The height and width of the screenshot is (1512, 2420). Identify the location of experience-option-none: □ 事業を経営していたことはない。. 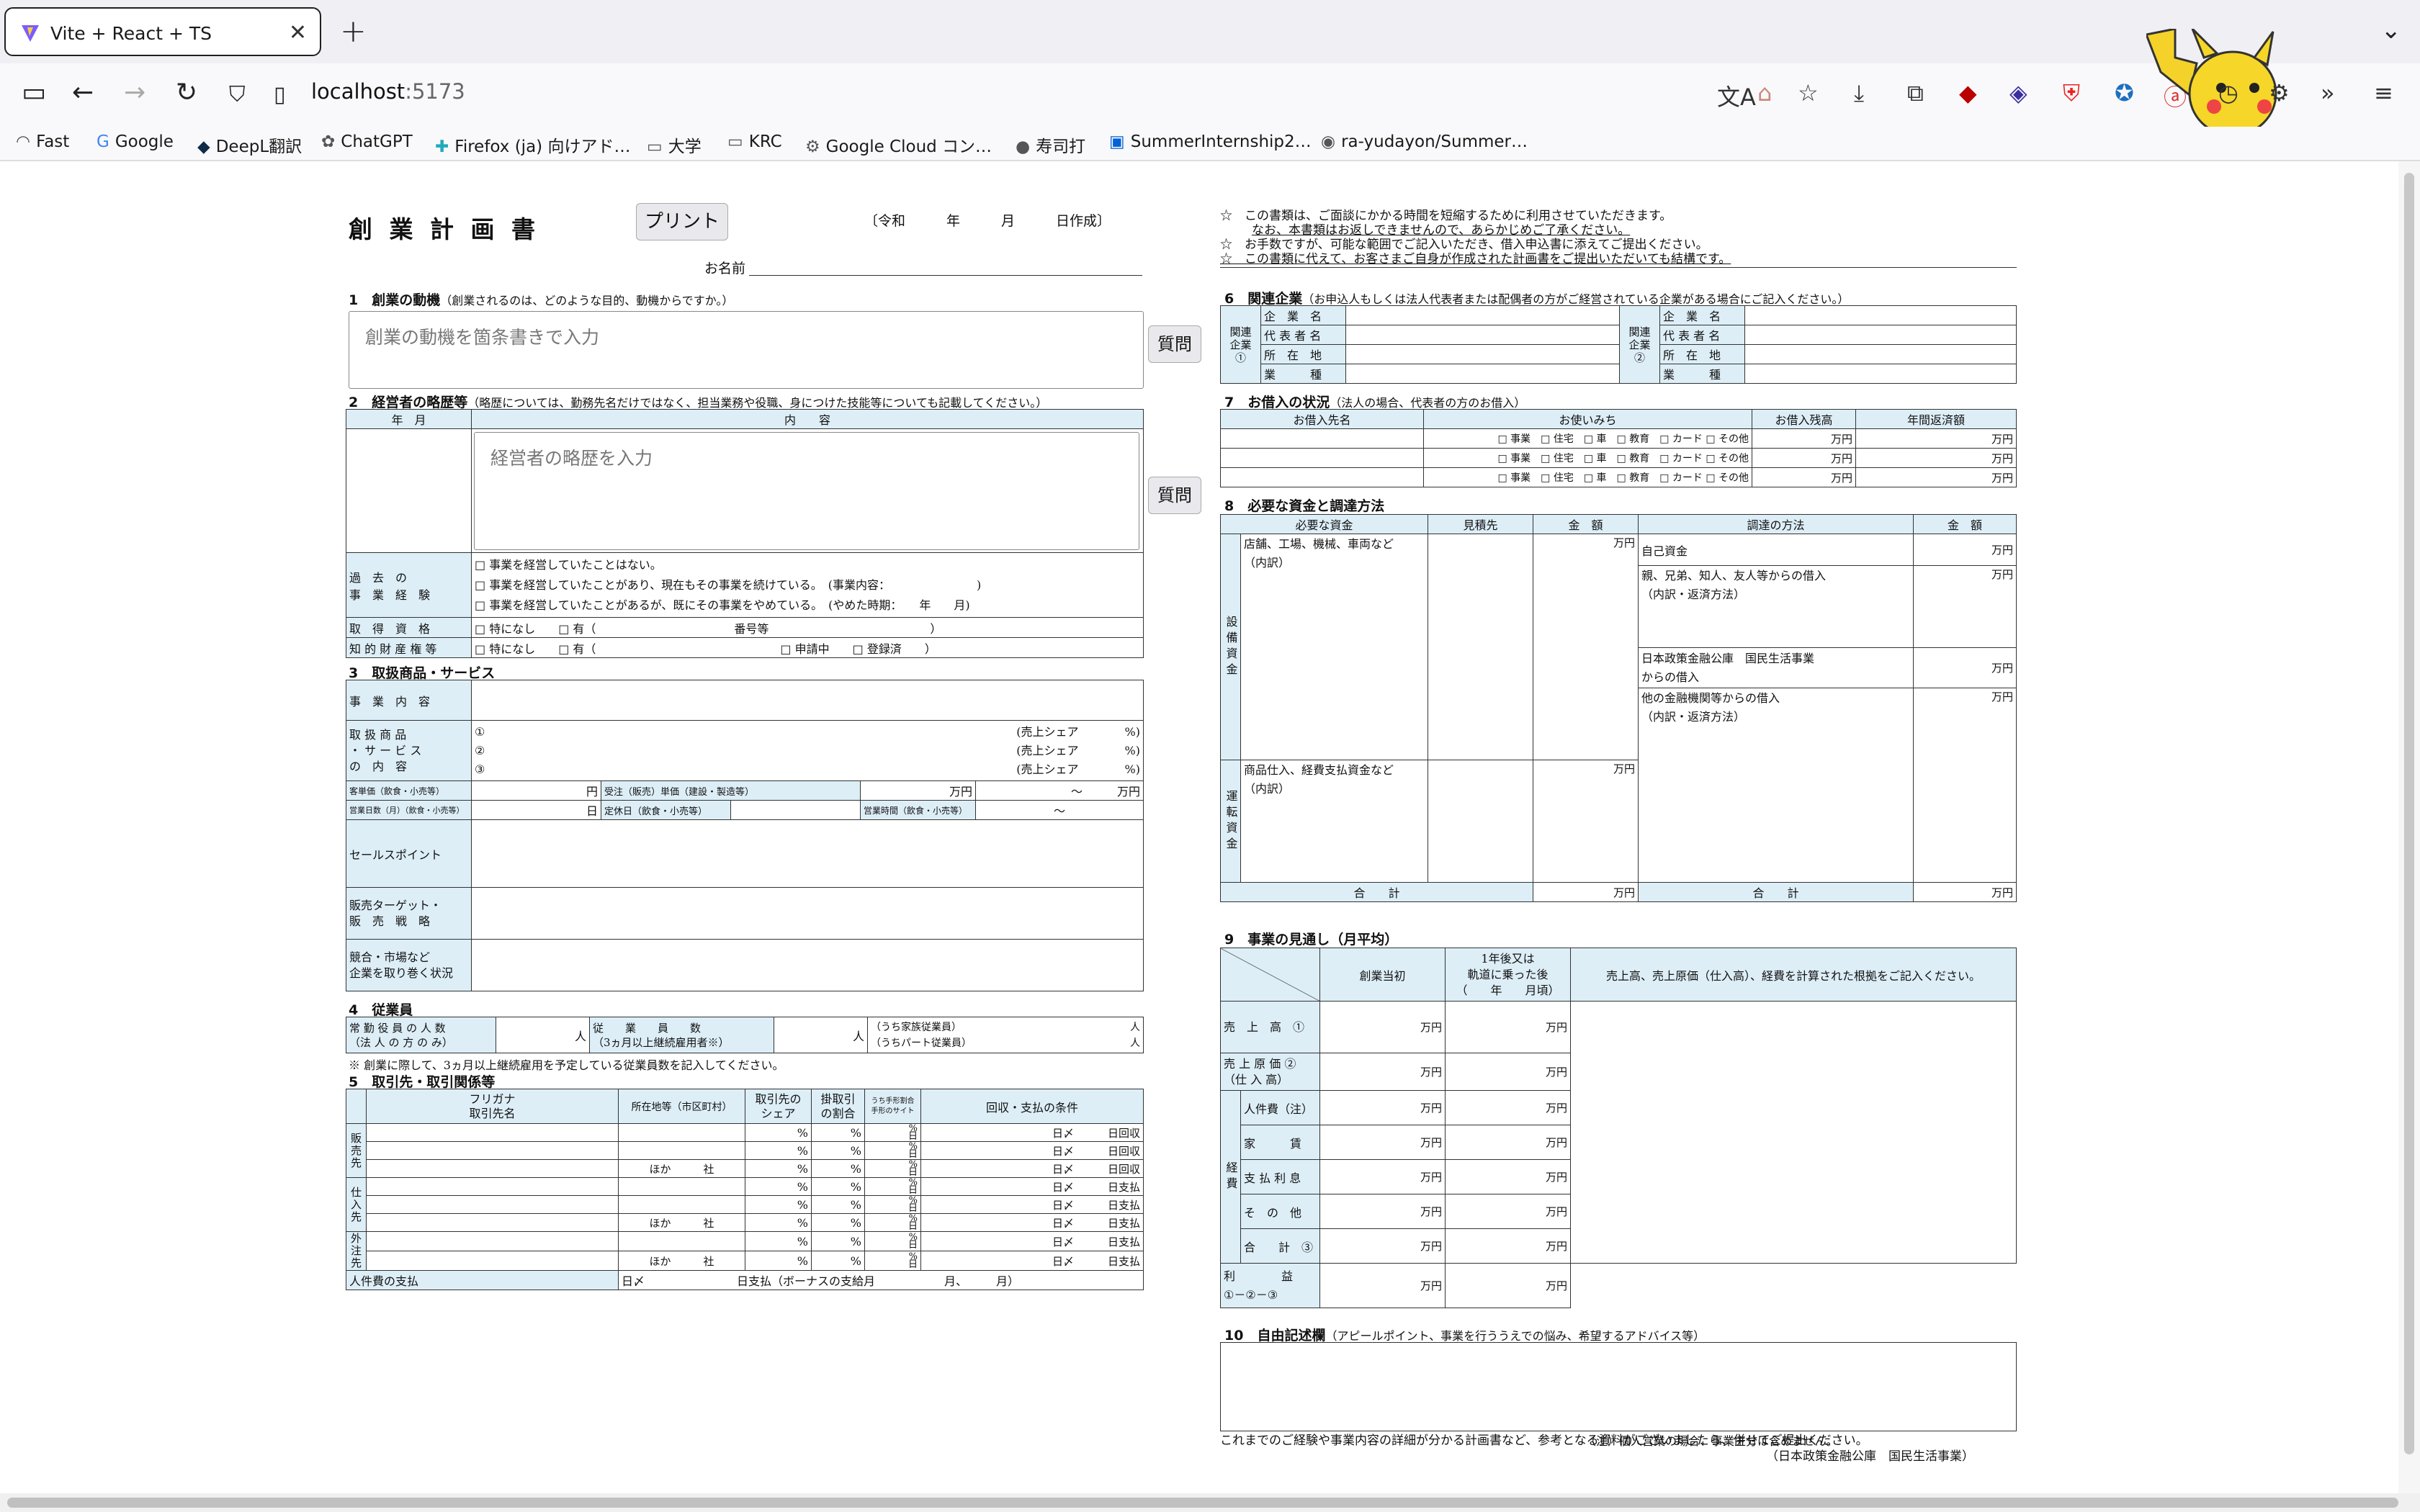
(807, 565).